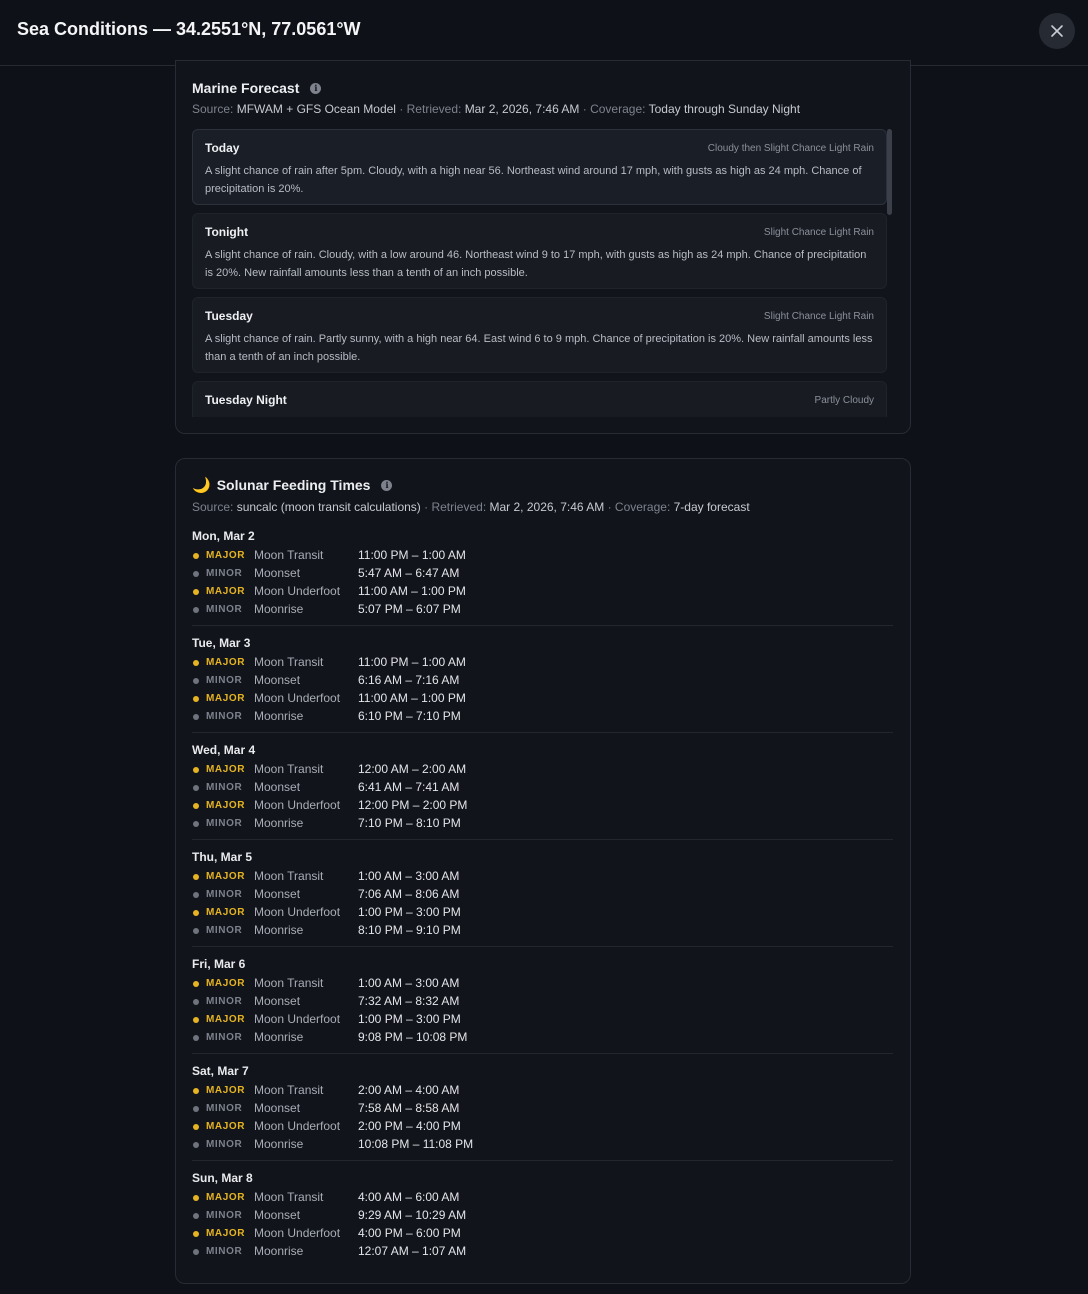 This screenshot has height=1294, width=1088. Describe the element at coordinates (223, 536) in the screenshot. I see `day-title: Mon, Mar 2` at that location.